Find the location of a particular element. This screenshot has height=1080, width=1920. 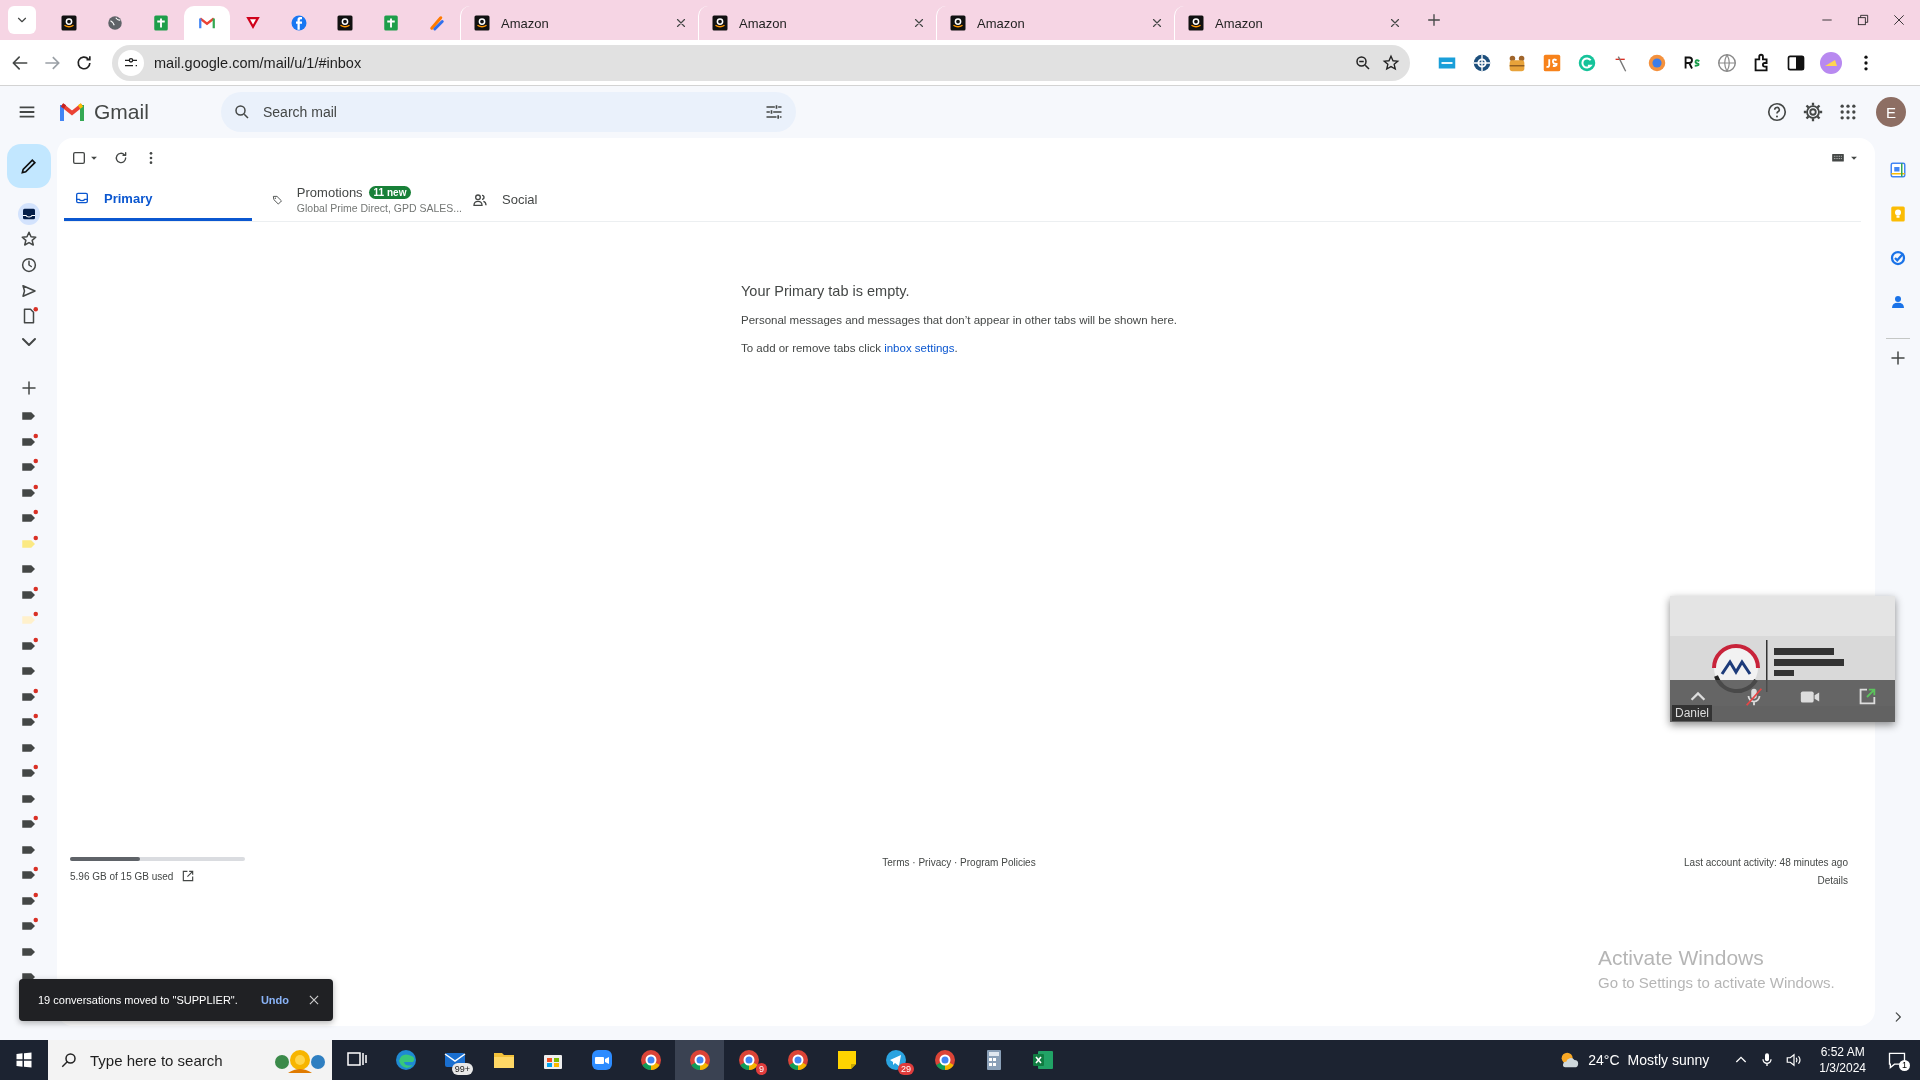

taskbar-app is located at coordinates (699, 1060).